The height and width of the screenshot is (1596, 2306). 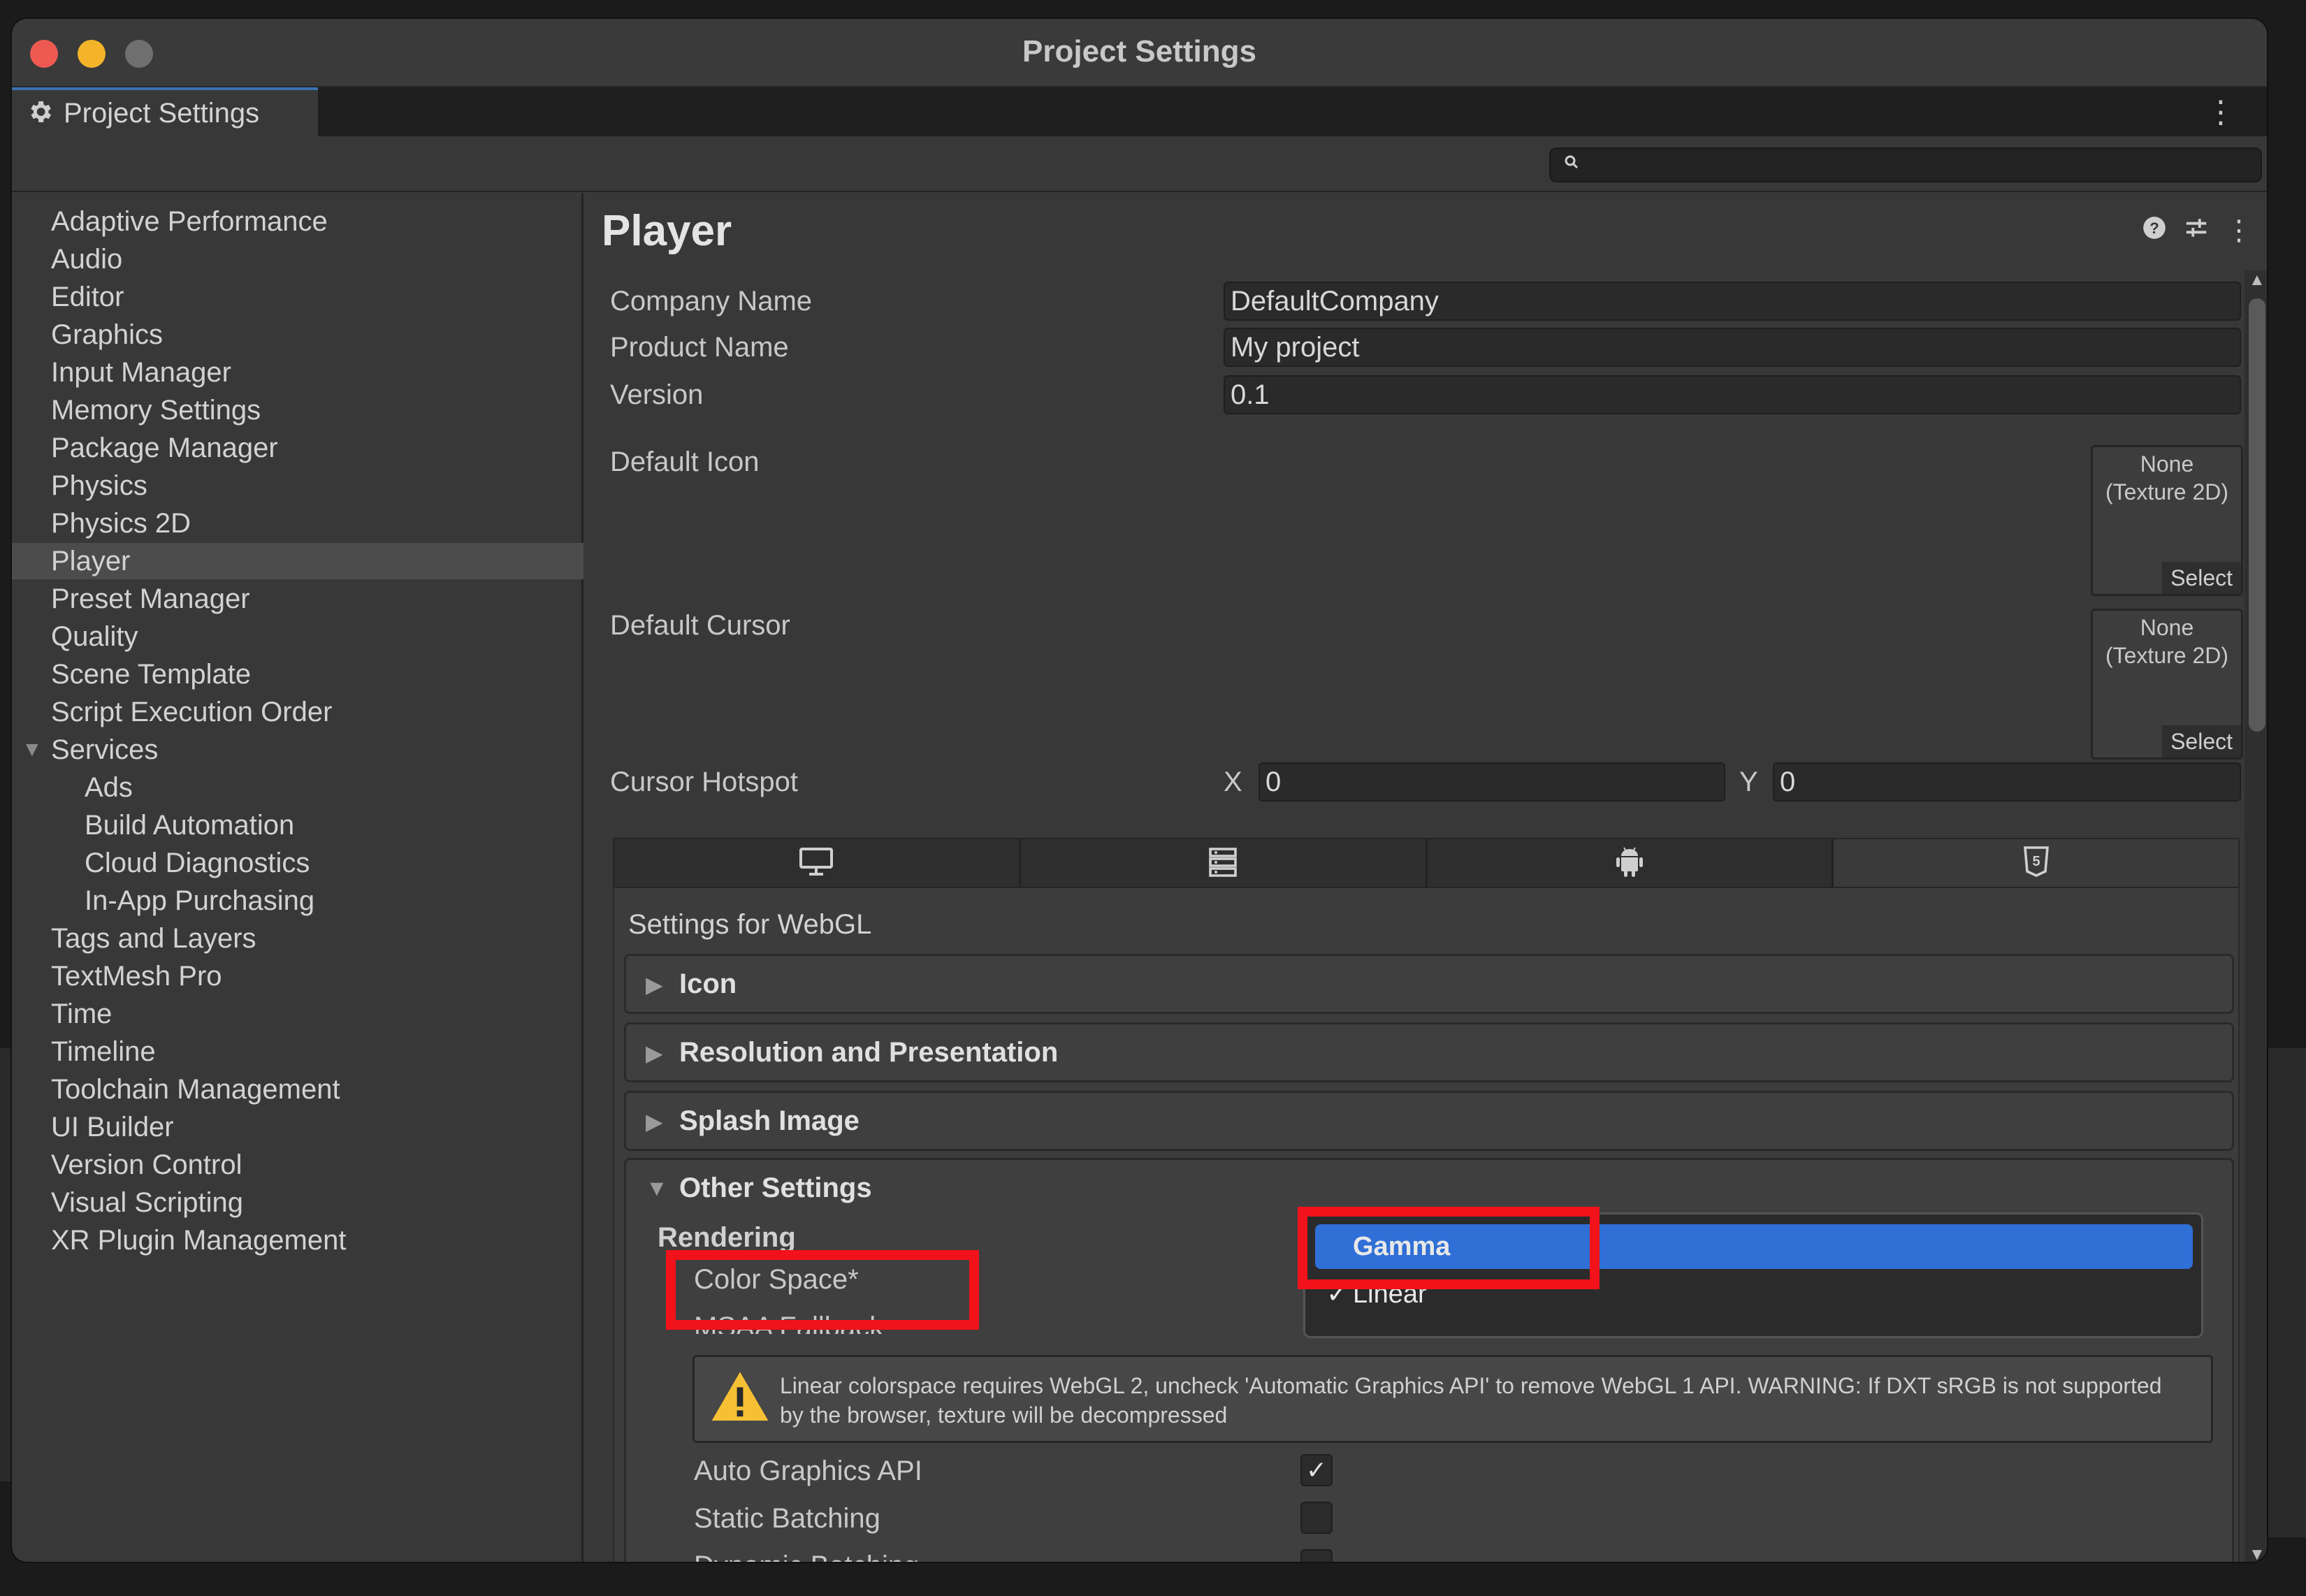 What do you see at coordinates (297, 750) in the screenshot?
I see `sidebar-item-services: ▼ Services` at bounding box center [297, 750].